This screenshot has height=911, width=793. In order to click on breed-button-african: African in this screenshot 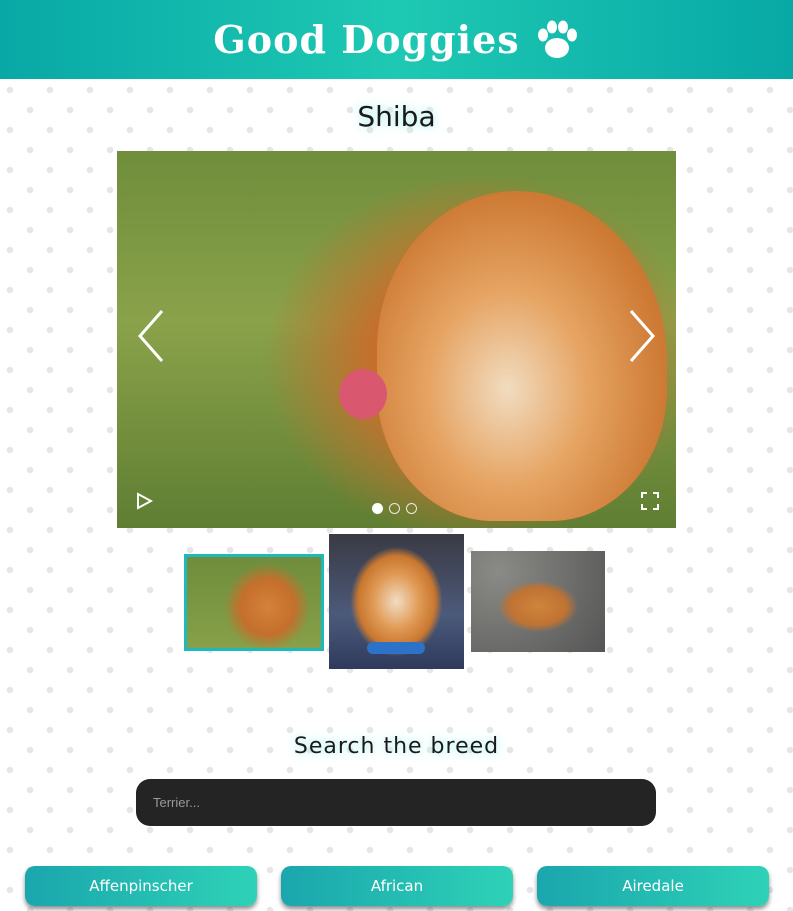, I will do `click(397, 886)`.